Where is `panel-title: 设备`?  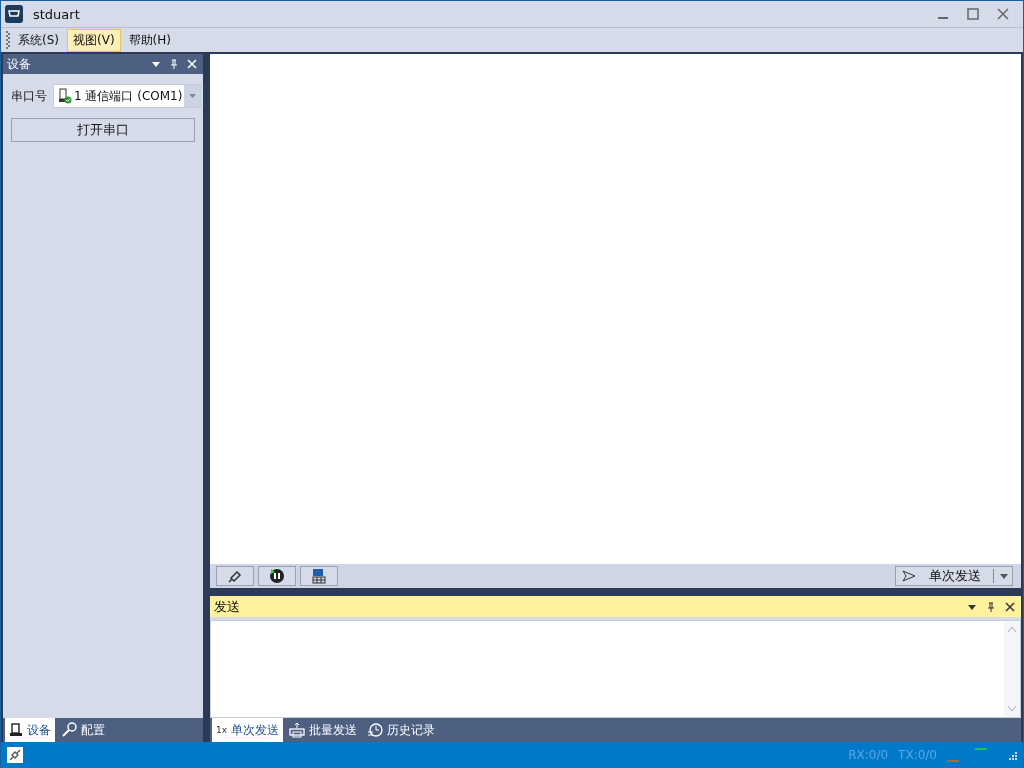
panel-title: 设备 is located at coordinates (19, 64).